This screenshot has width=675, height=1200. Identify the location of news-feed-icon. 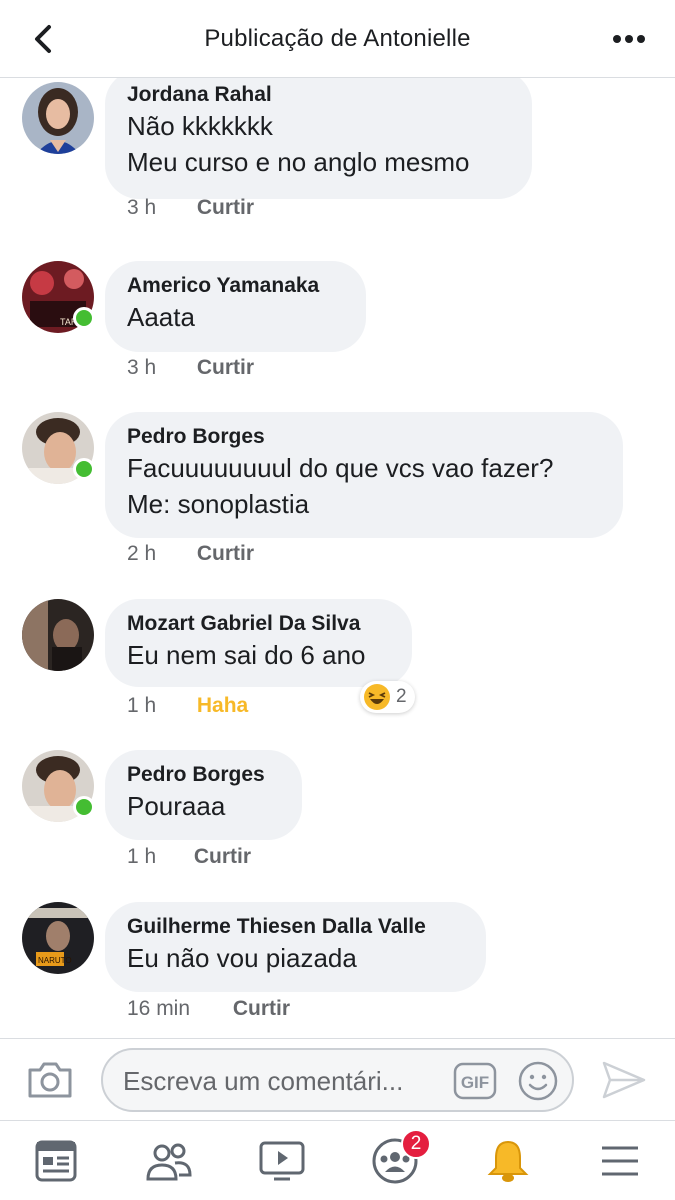
(56, 1161).